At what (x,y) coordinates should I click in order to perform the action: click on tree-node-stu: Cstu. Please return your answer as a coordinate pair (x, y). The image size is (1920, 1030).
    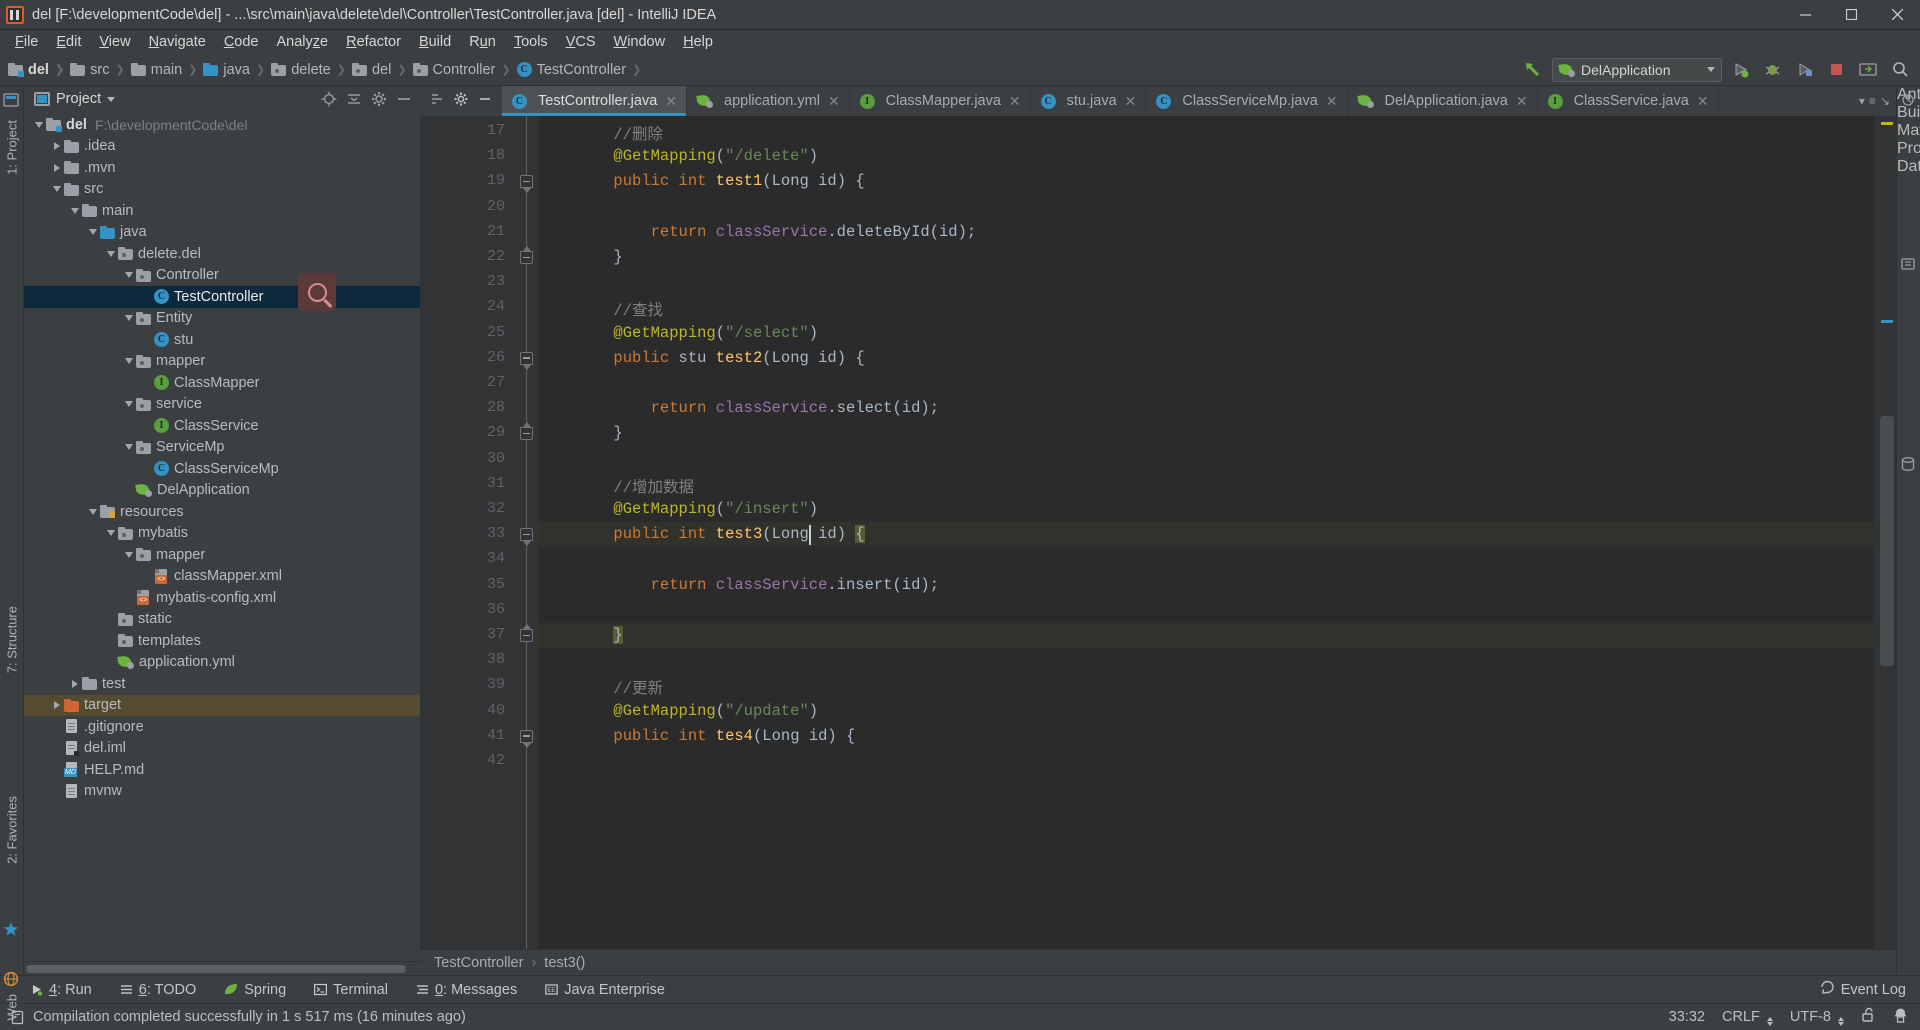
    Looking at the image, I should click on (222, 340).